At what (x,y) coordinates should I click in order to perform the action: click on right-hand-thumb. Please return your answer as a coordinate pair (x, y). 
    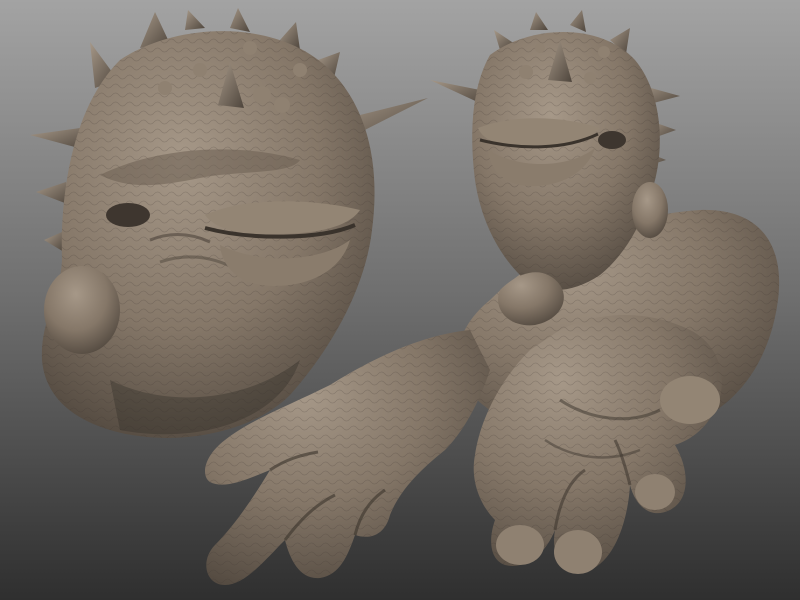
    Looking at the image, I should click on (690, 400).